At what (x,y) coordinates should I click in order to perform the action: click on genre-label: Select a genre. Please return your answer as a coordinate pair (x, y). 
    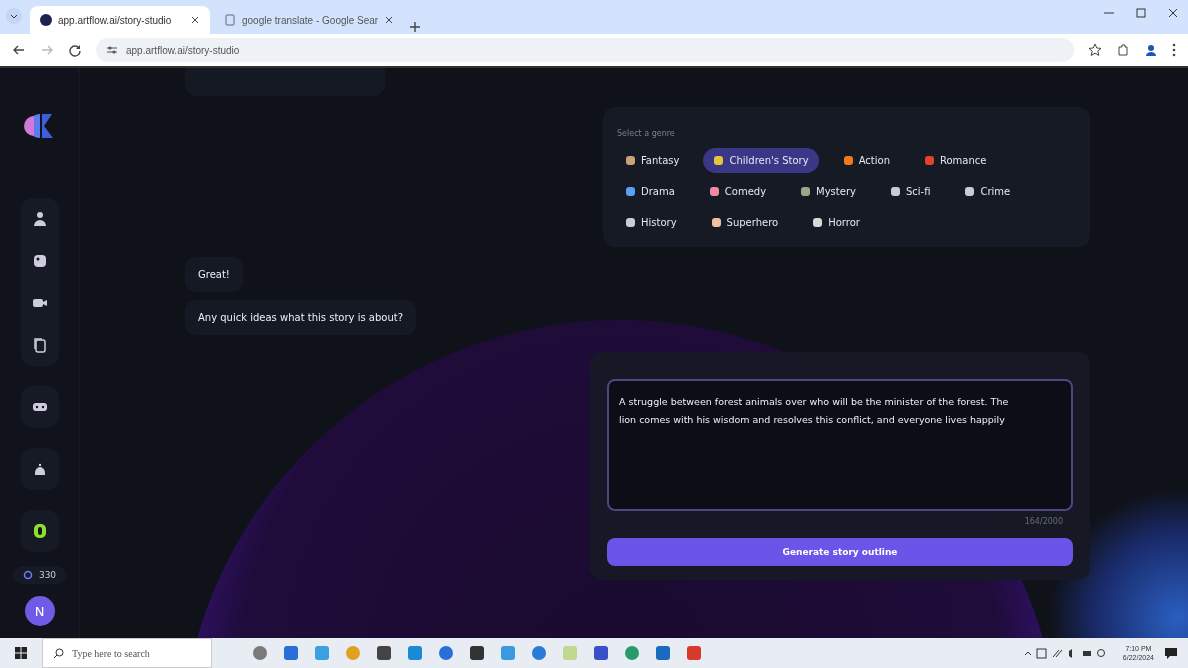
    Looking at the image, I should click on (646, 133).